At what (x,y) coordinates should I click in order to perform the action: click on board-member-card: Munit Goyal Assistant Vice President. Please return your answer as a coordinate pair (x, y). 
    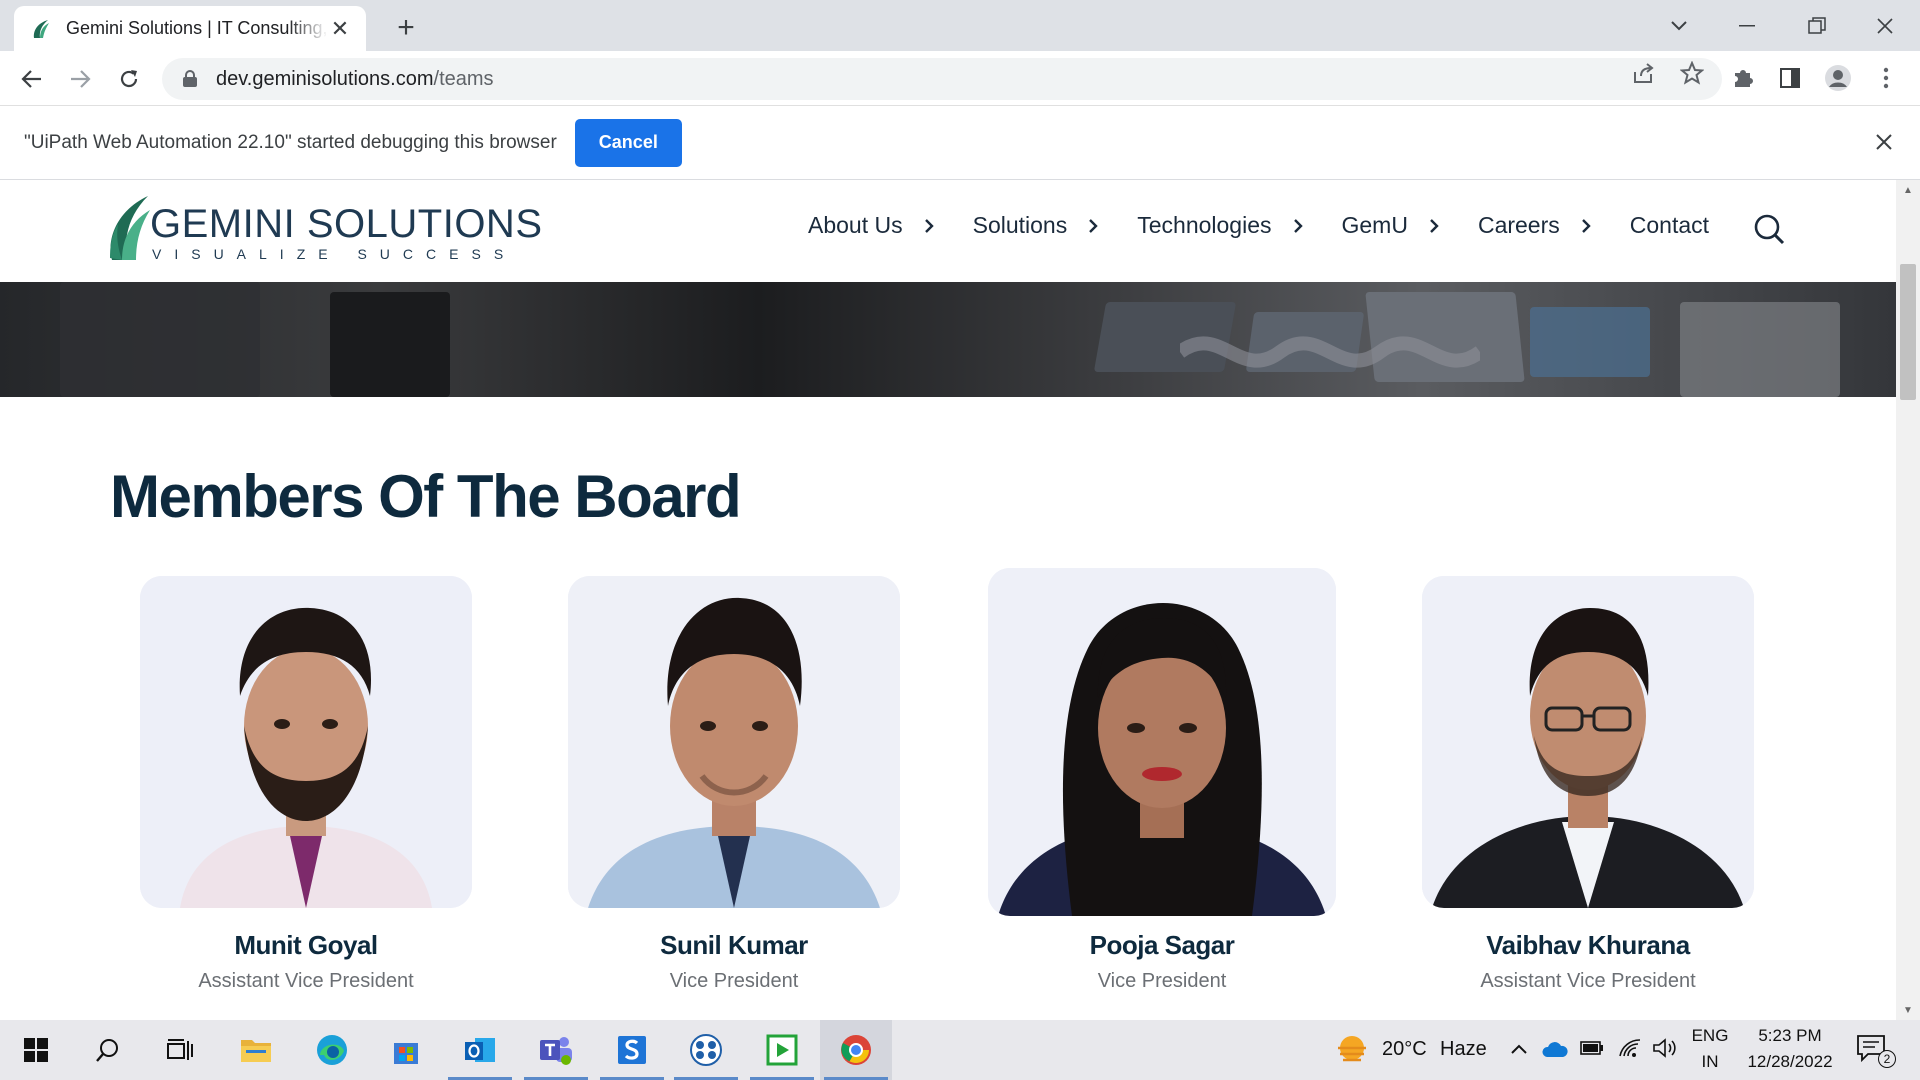
    Looking at the image, I should click on (306, 786).